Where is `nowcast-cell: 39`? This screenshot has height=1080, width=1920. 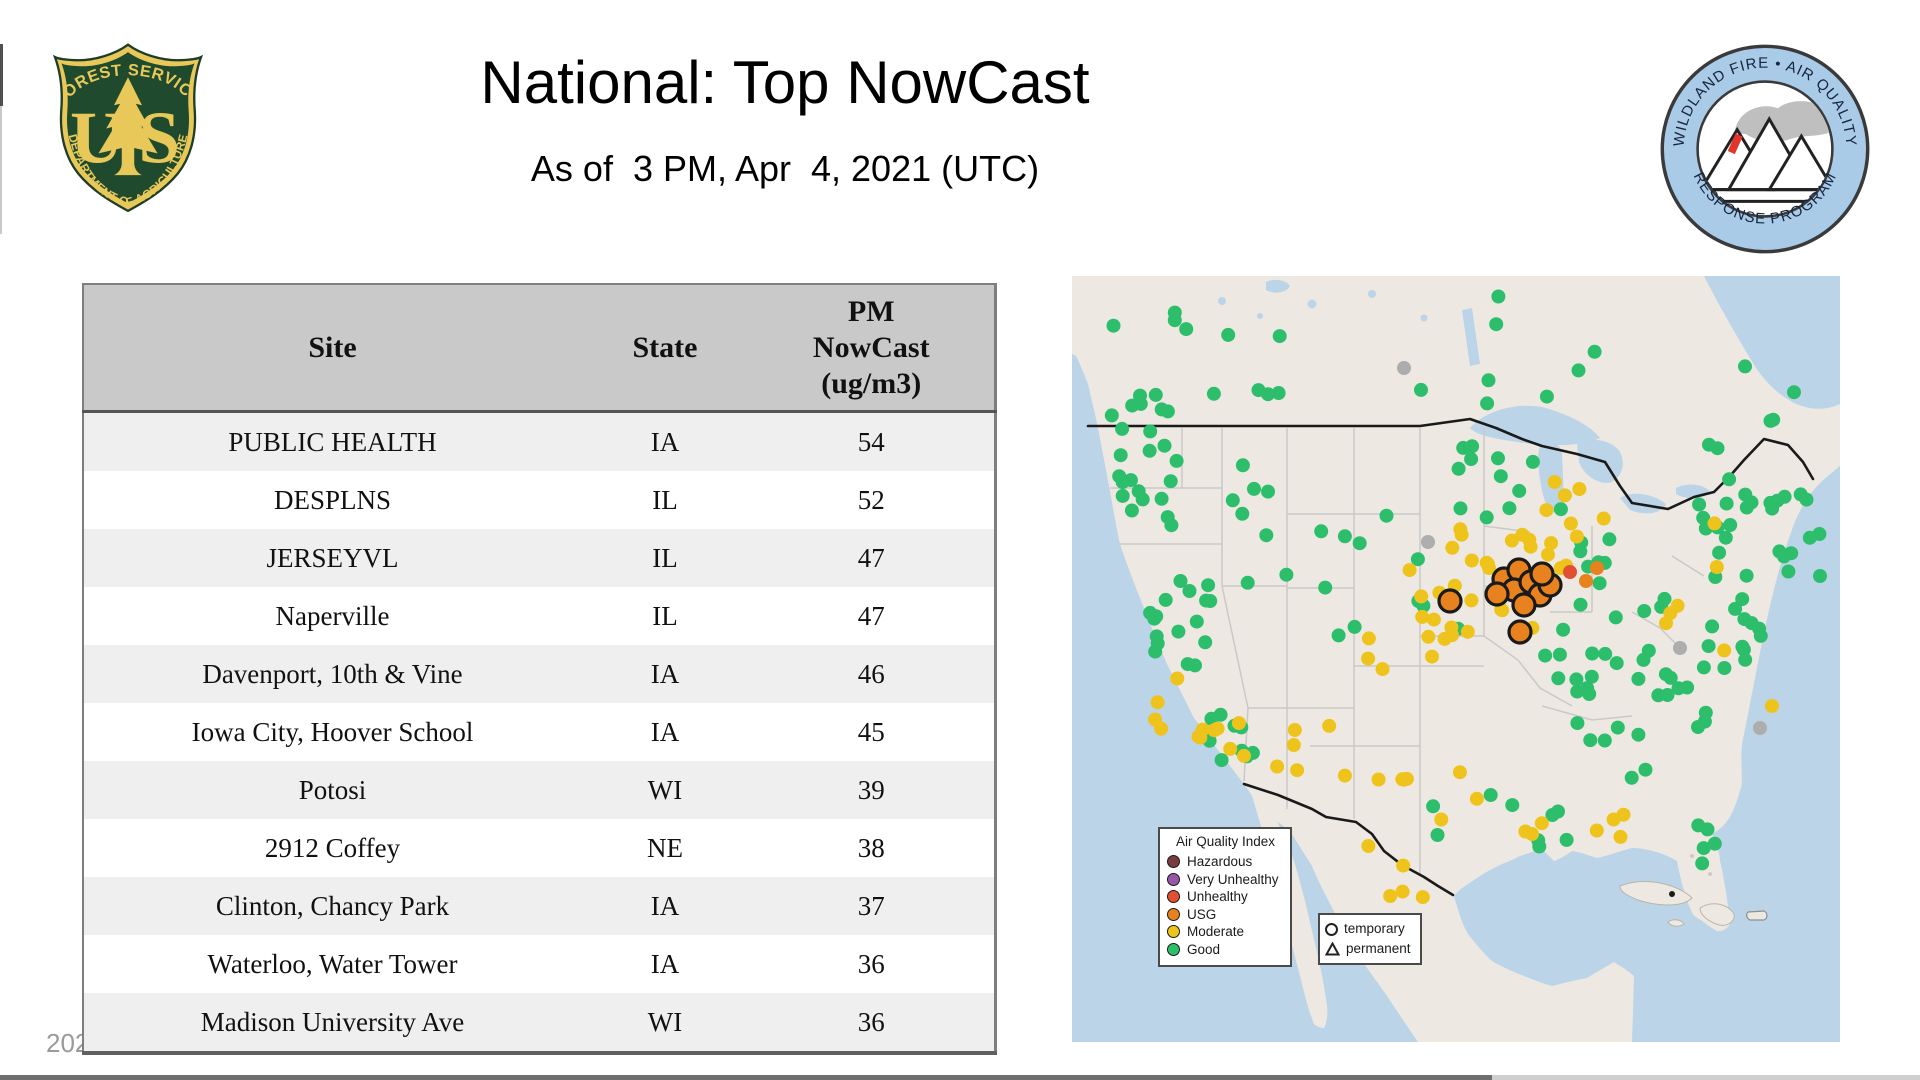
nowcast-cell: 39 is located at coordinates (872, 790).